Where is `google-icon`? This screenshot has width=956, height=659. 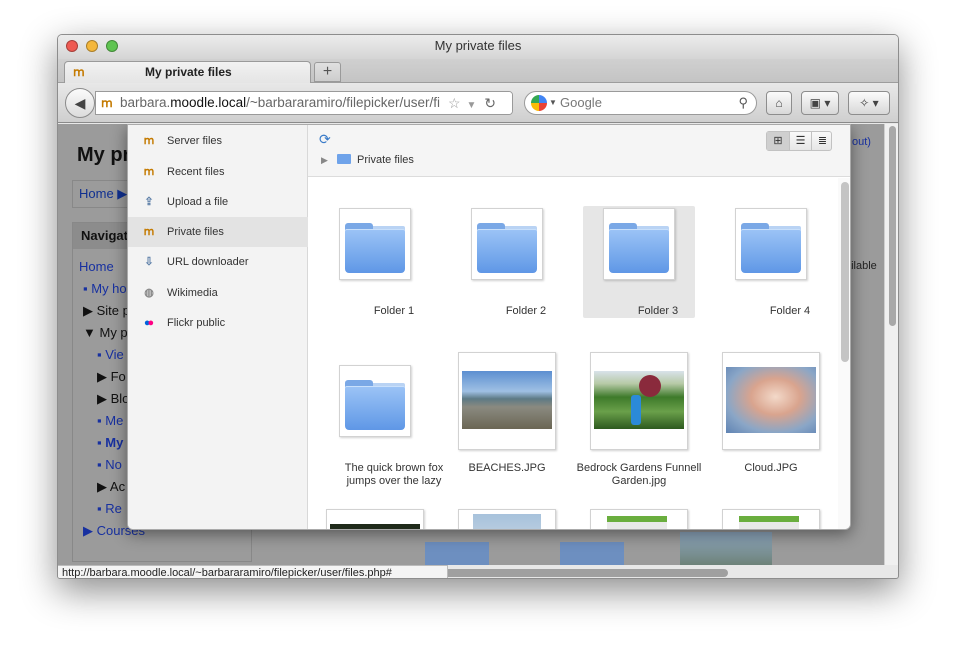 google-icon is located at coordinates (539, 103).